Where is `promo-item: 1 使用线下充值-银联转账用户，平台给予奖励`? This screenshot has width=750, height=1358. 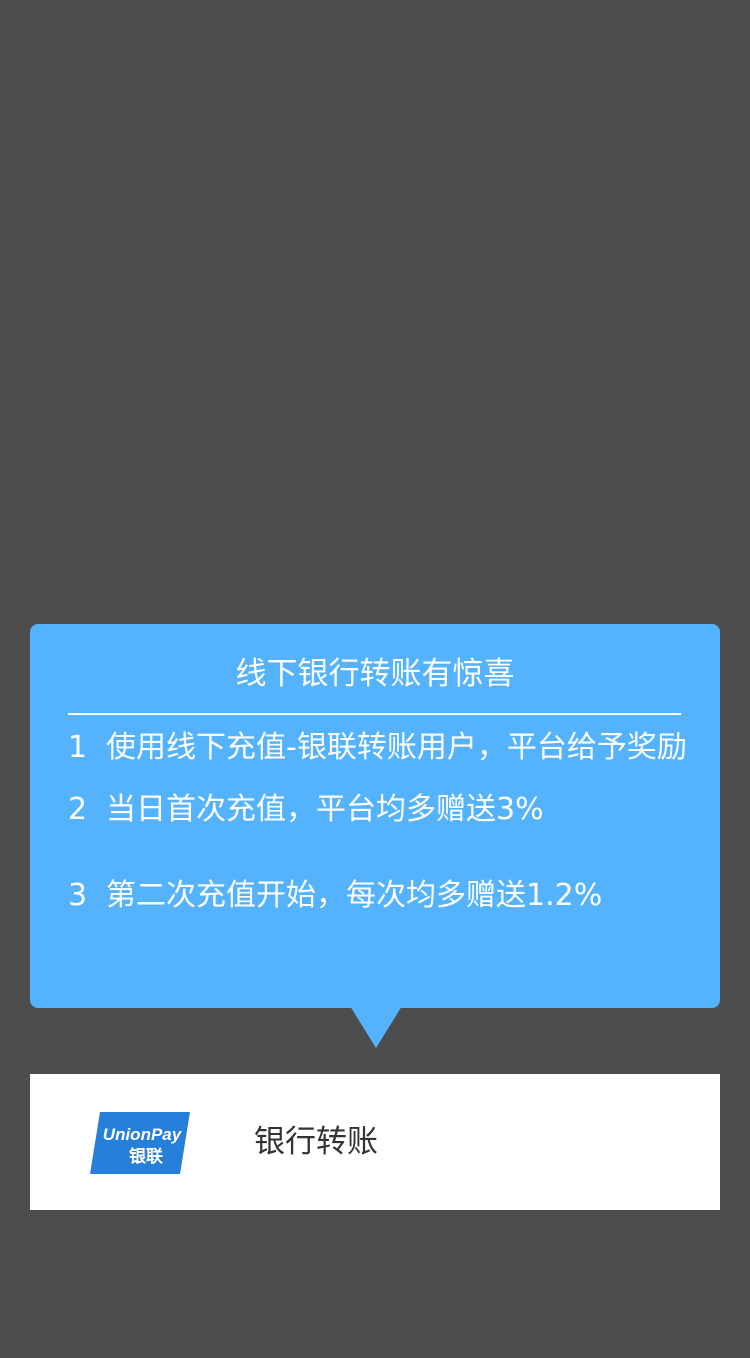 promo-item: 1 使用线下充值-银联转账用户，平台给予奖励 is located at coordinates (378, 748).